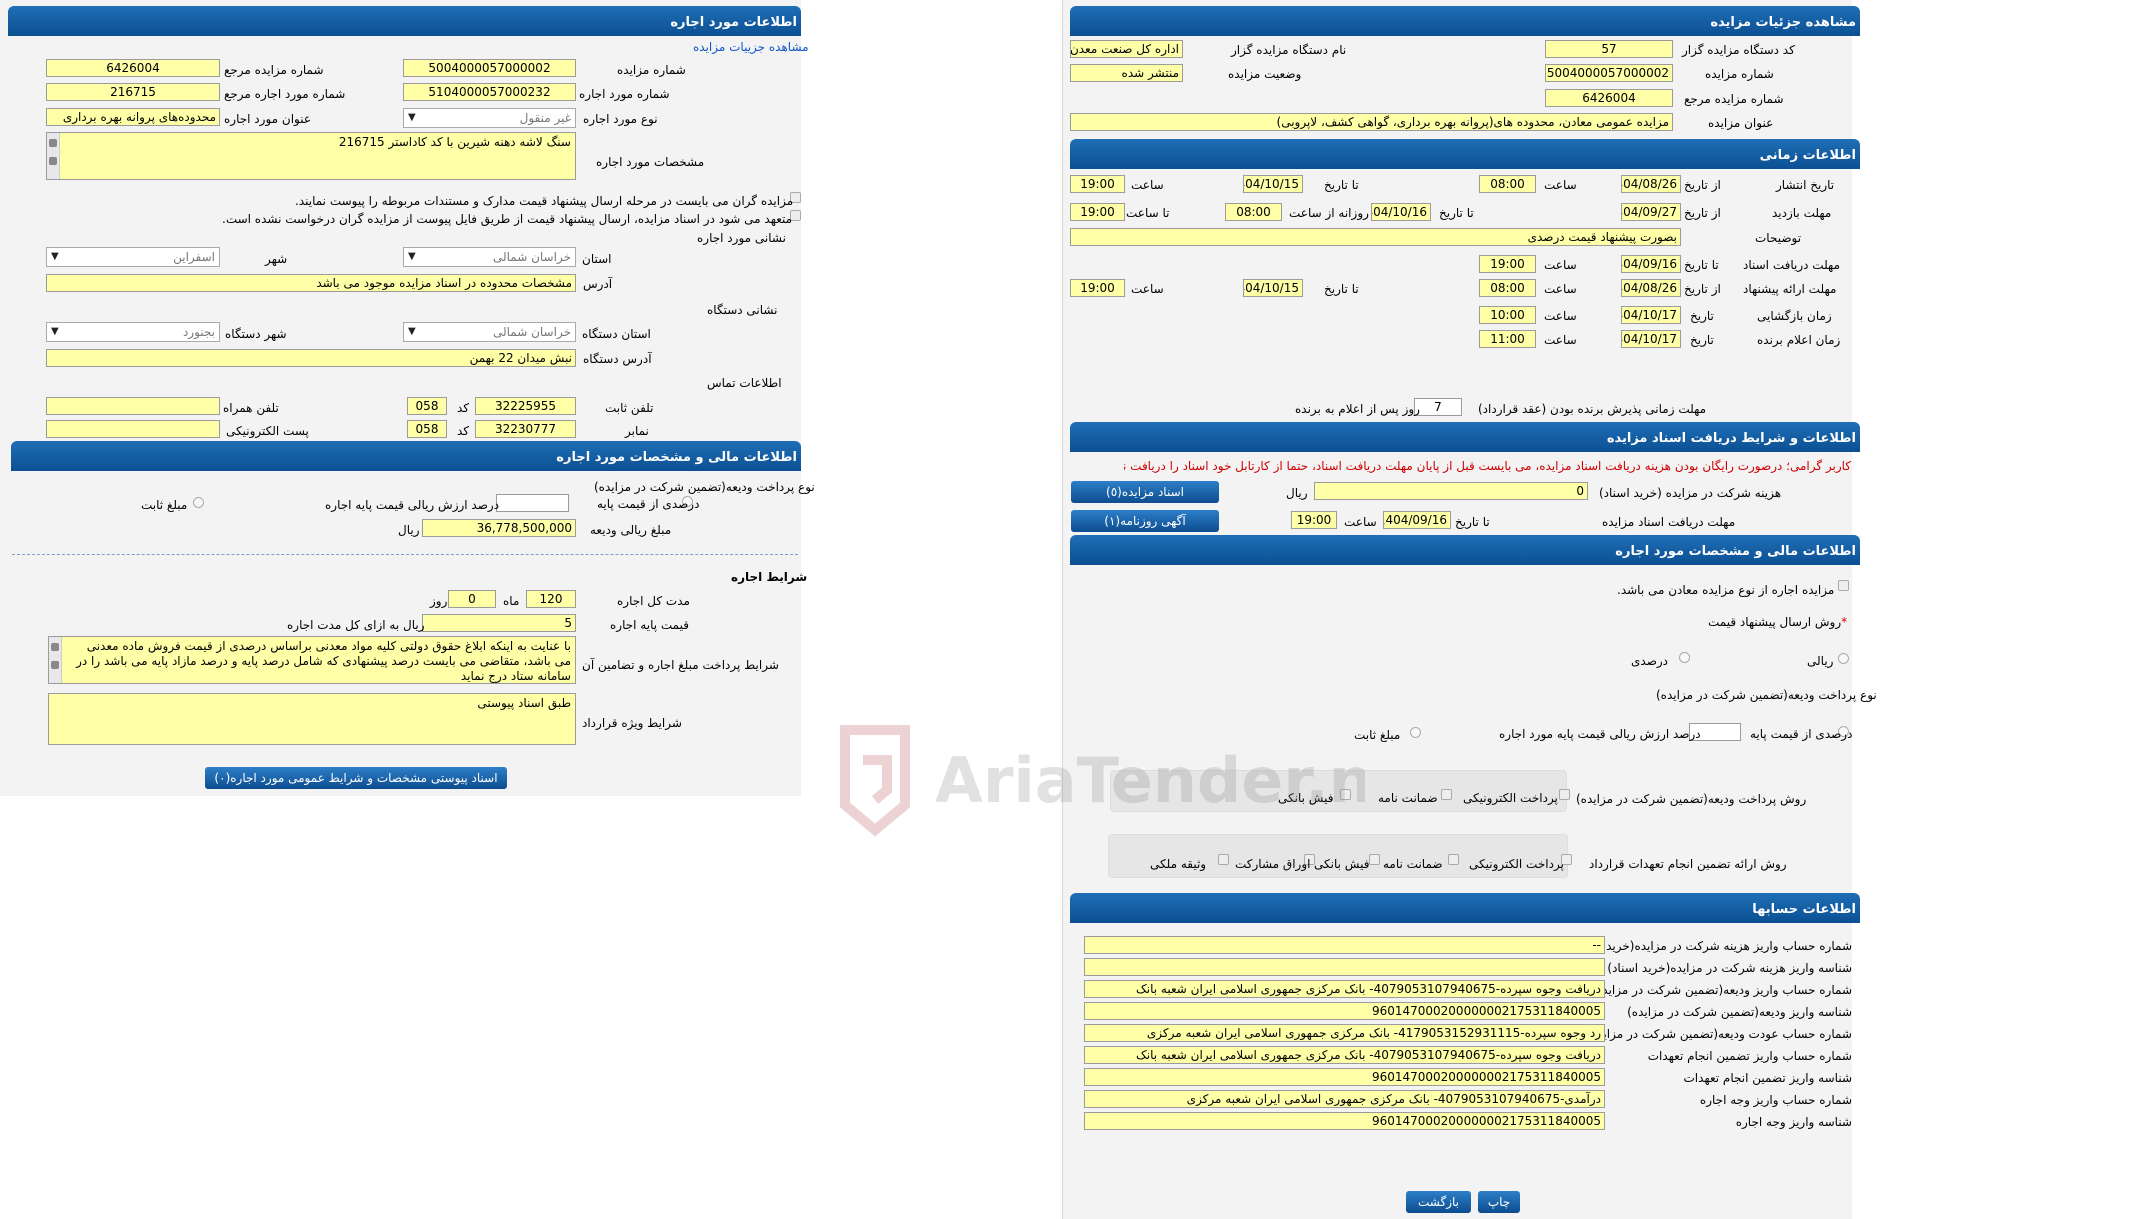 The height and width of the screenshot is (1219, 2150). What do you see at coordinates (356, 625) in the screenshot?
I see `base-price-suffix: ریال به ازای کل مدت اجاره` at bounding box center [356, 625].